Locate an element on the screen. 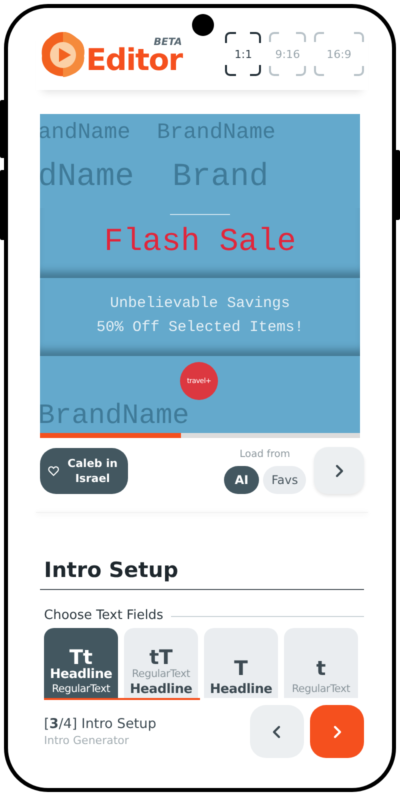 The height and width of the screenshot is (796, 400). step-title: [3/4] Intro Setup is located at coordinates (101, 724).